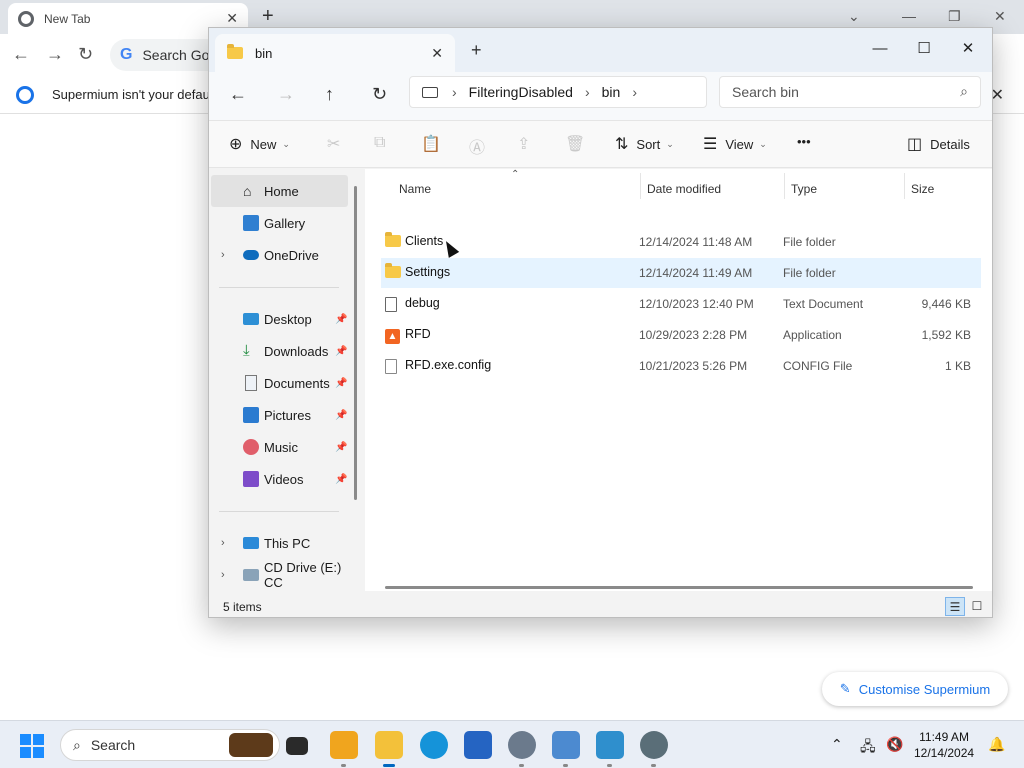  Describe the element at coordinates (575, 144) in the screenshot. I see `delete-icon: 🗑` at that location.